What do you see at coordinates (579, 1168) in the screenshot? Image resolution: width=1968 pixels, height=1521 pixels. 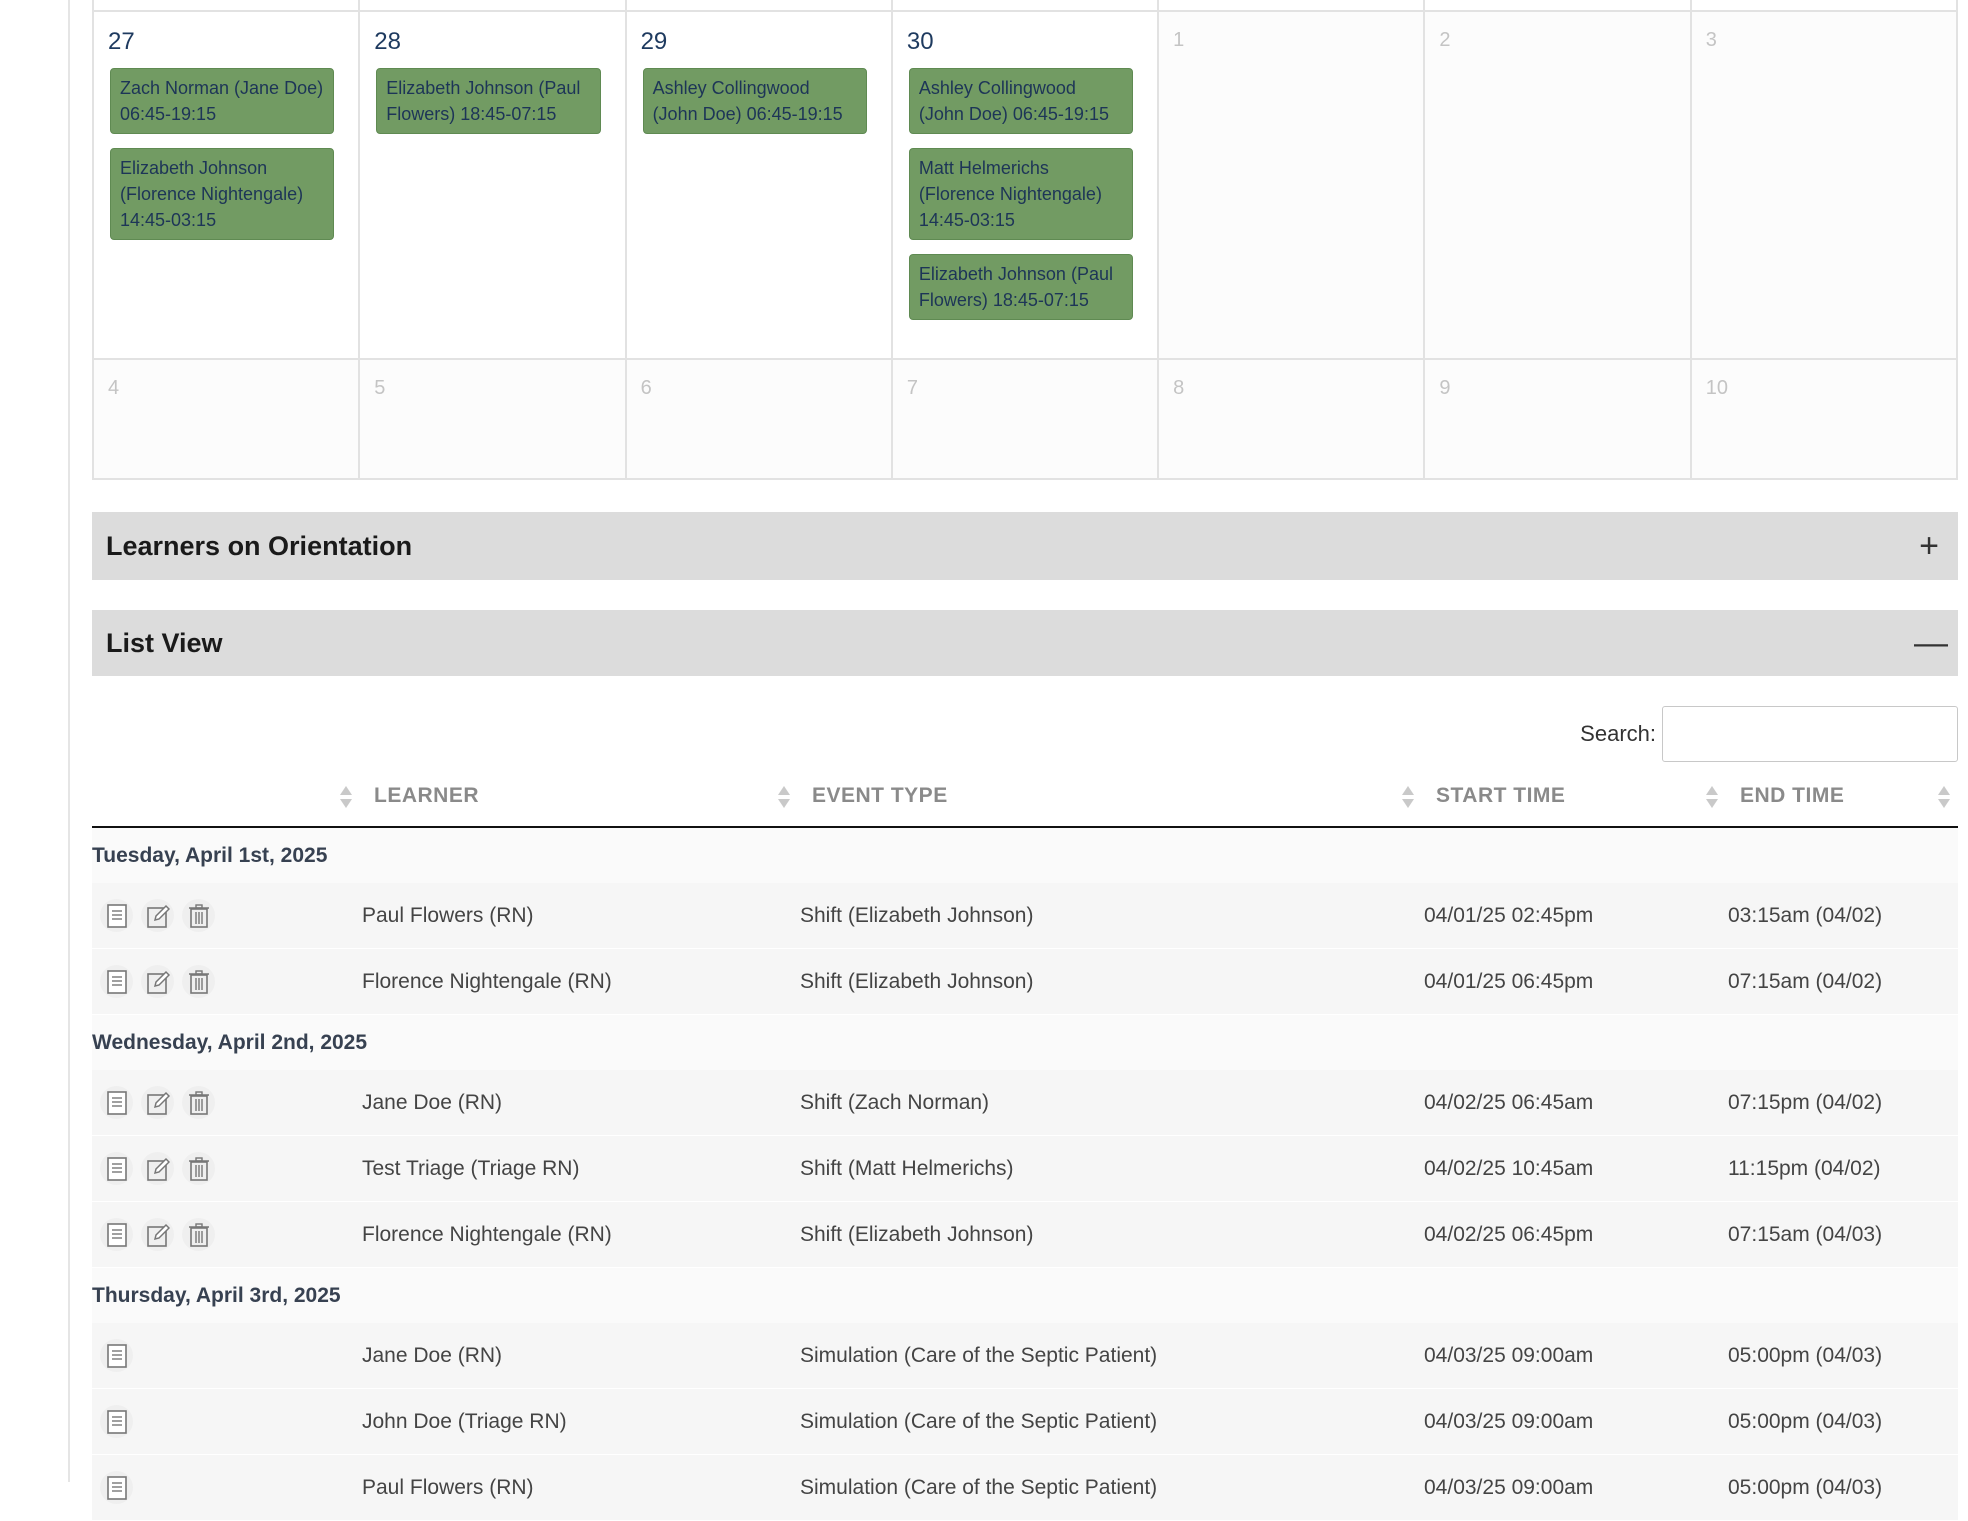 I see `learner-cell: Test Triage (Triage RN)` at bounding box center [579, 1168].